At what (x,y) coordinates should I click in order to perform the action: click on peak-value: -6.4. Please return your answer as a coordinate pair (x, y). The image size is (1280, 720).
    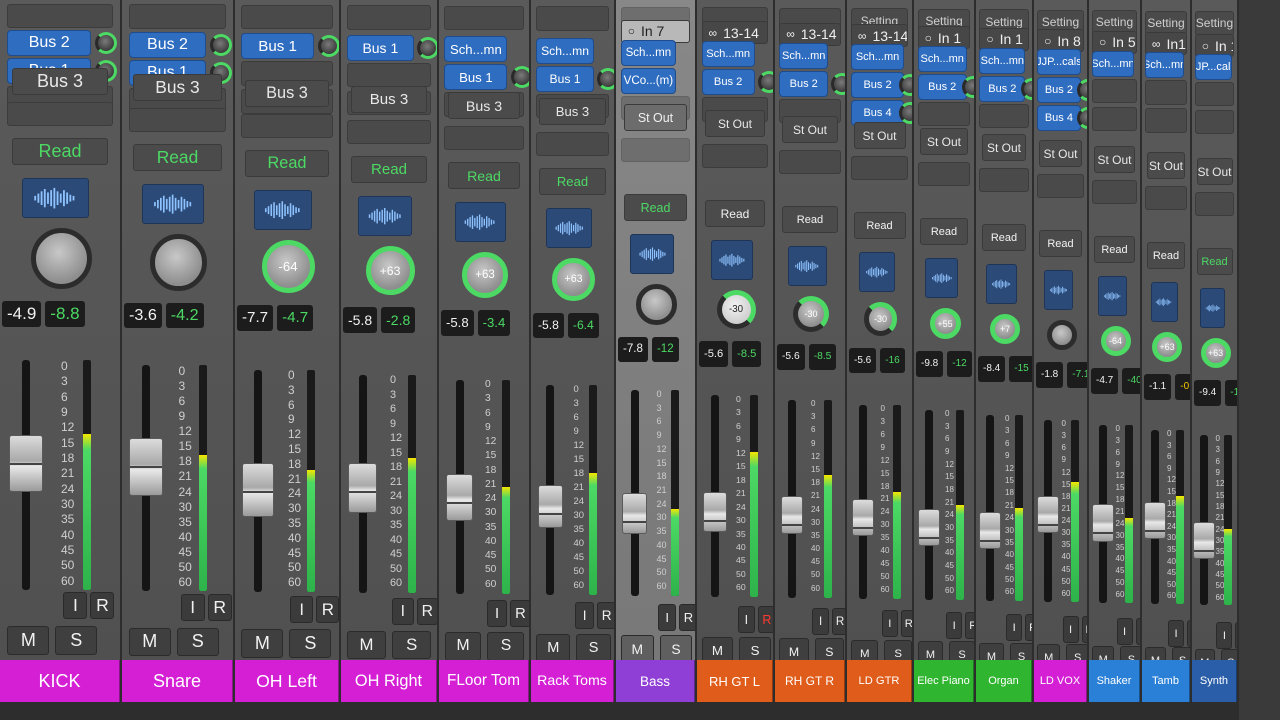
    Looking at the image, I should click on (583, 325).